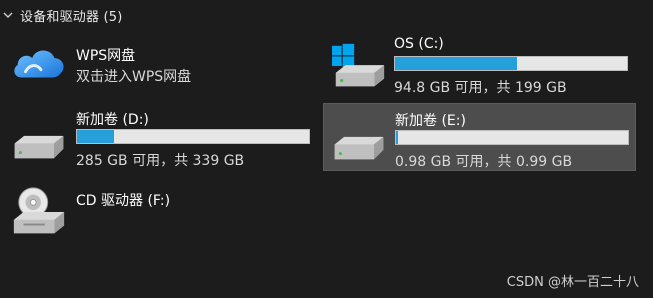  What do you see at coordinates (39, 210) in the screenshot?
I see `cd-drive-icon` at bounding box center [39, 210].